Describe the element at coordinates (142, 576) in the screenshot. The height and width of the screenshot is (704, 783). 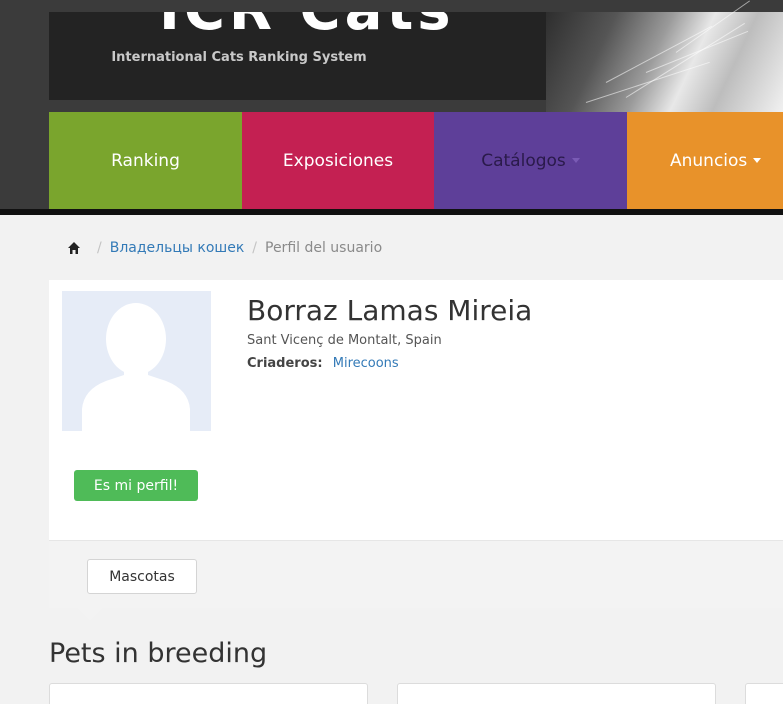
I see `tab-mascotas: Mascotas` at that location.